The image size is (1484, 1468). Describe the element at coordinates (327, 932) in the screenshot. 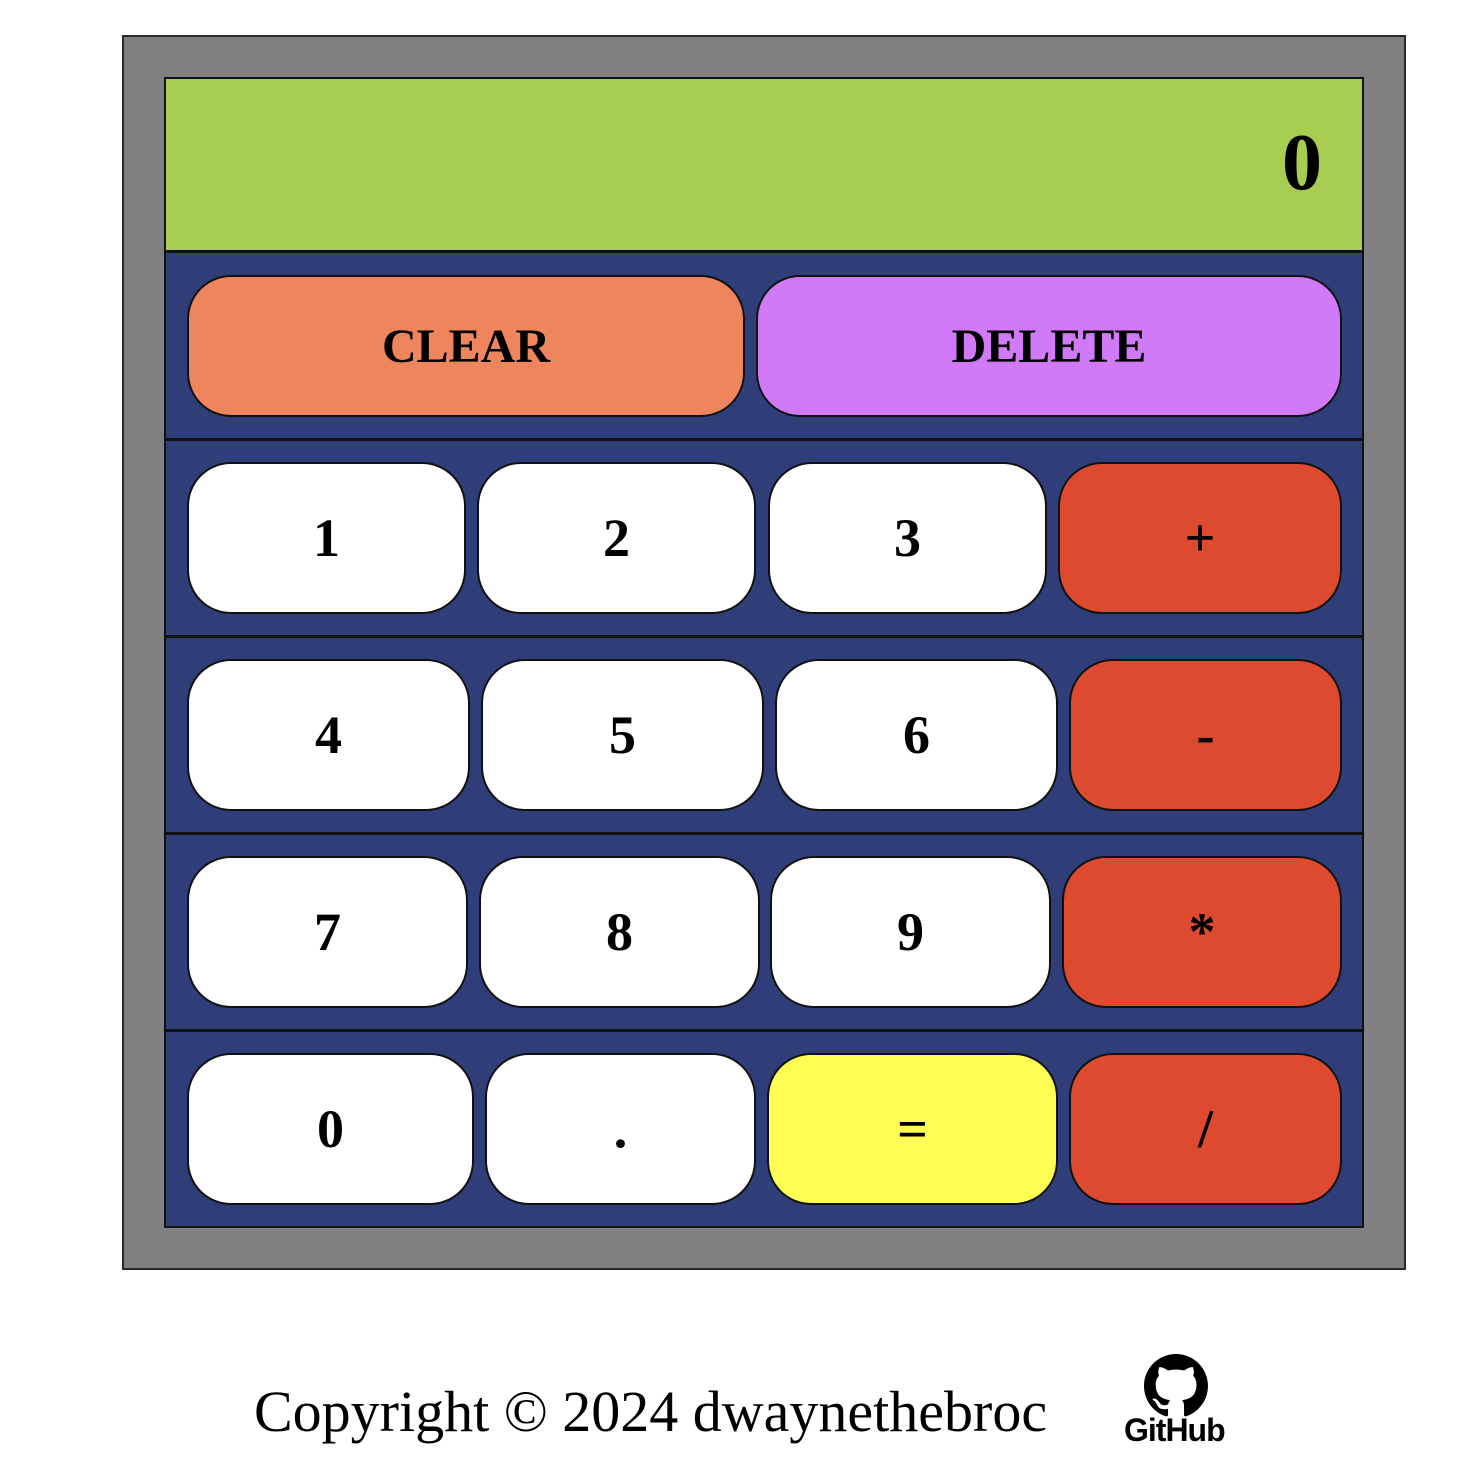

I see `key-7: 7` at that location.